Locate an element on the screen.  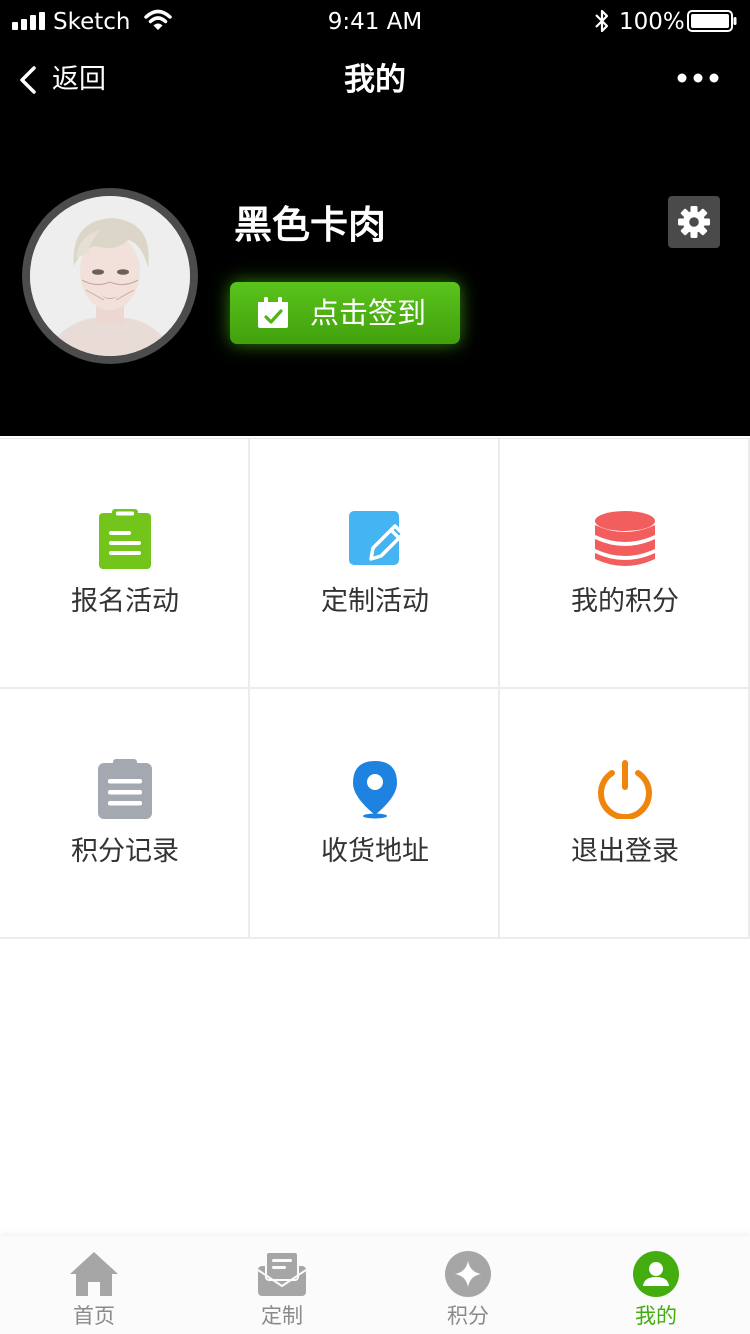
edit-icon is located at coordinates (377, 538).